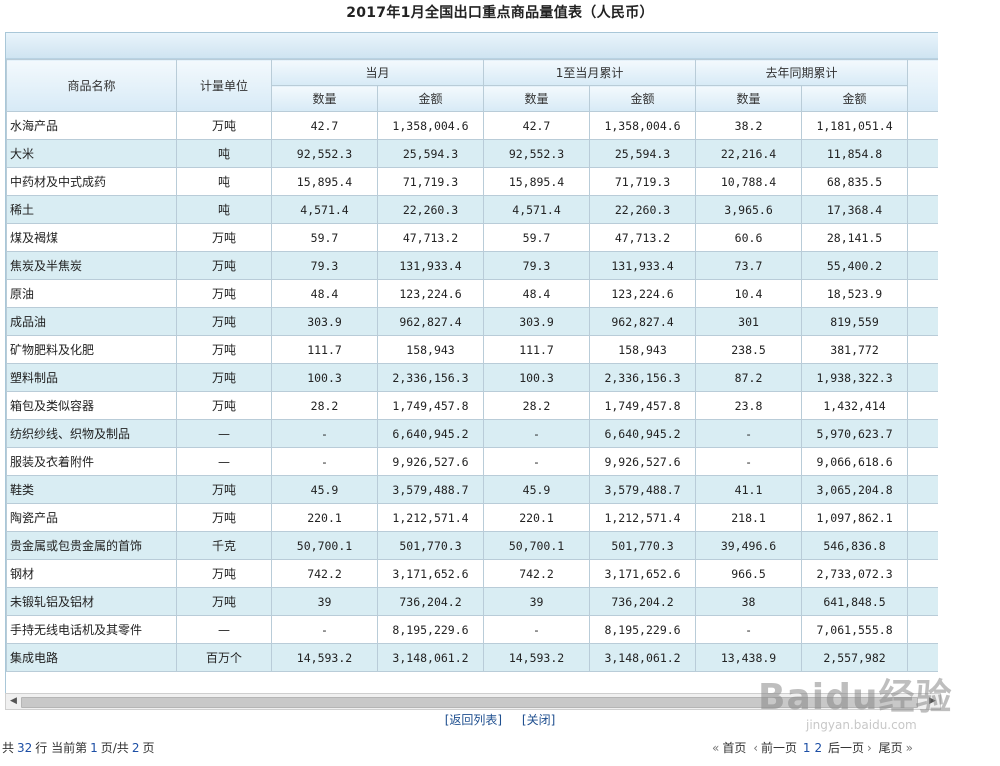  What do you see at coordinates (224, 209) in the screenshot?
I see `cell-unit: 吨` at bounding box center [224, 209].